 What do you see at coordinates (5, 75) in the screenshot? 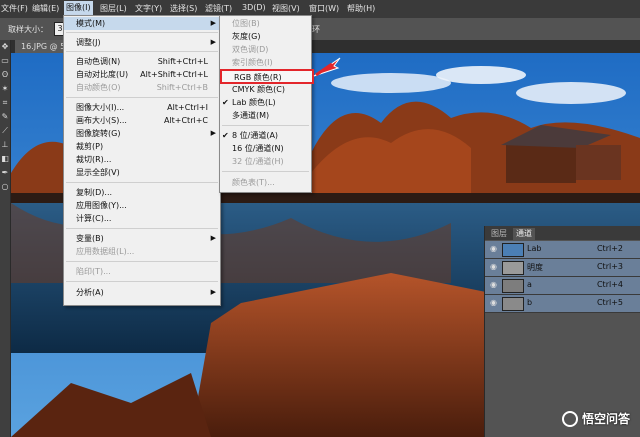
I see `lasso-tool-icon: ʘ` at bounding box center [5, 75].